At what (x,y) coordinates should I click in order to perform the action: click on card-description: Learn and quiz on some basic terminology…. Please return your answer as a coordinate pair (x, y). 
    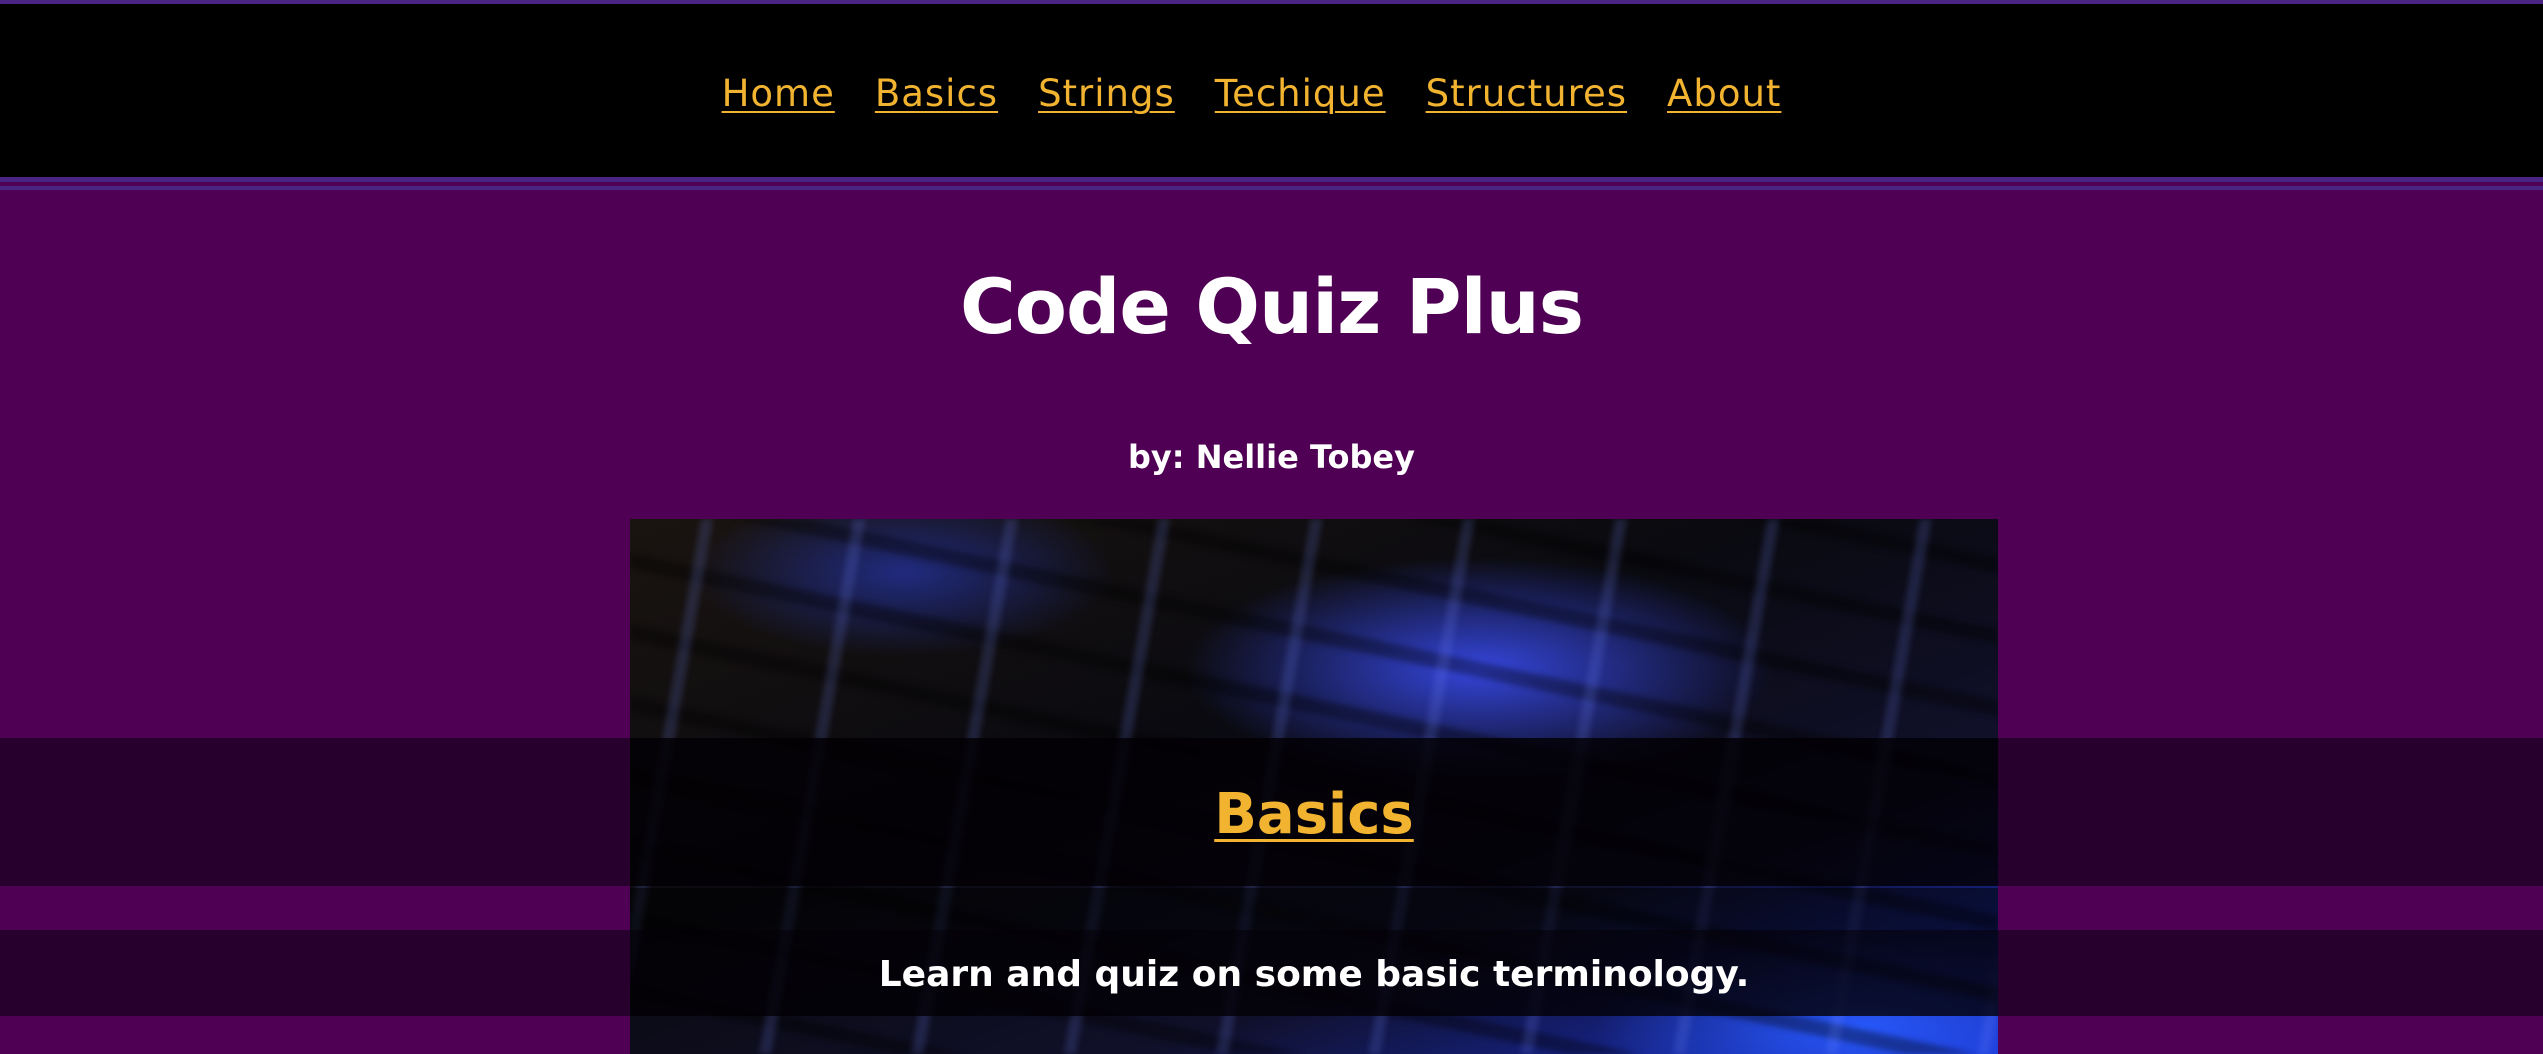
    Looking at the image, I should click on (1314, 974).